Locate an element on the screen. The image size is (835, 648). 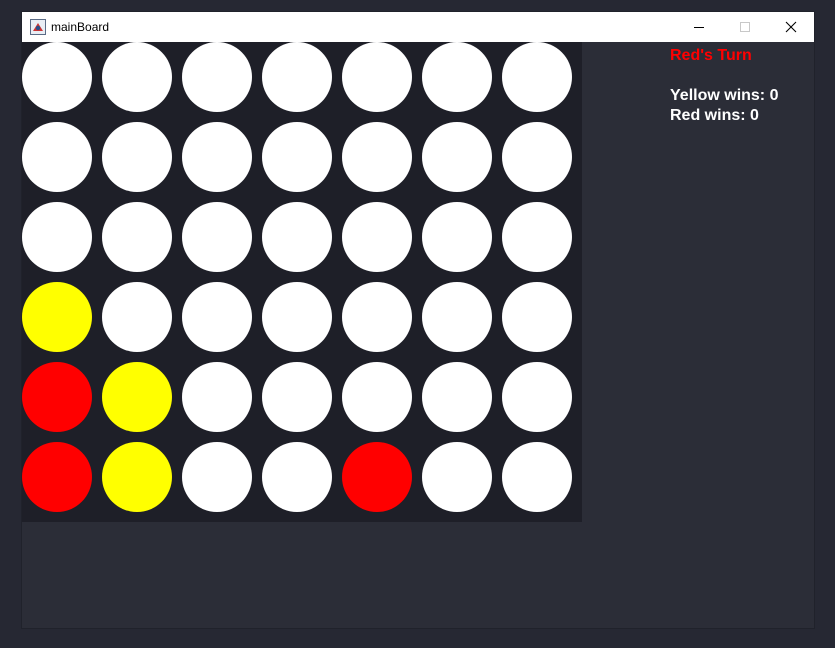
window-title: mainBoard is located at coordinates (80, 27).